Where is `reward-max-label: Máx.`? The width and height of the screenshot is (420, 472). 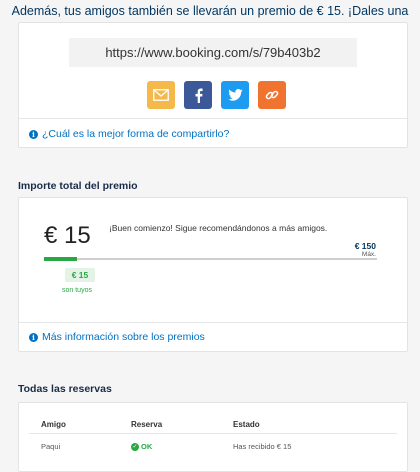 reward-max-label: Máx. is located at coordinates (368, 254).